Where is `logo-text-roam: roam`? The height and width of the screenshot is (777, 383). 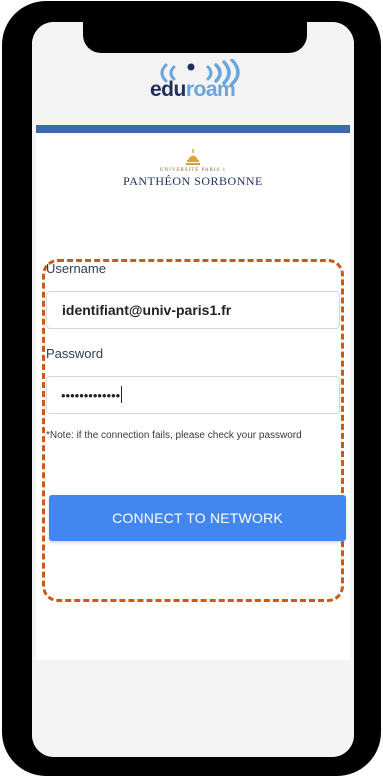
logo-text-roam: roam is located at coordinates (210, 89).